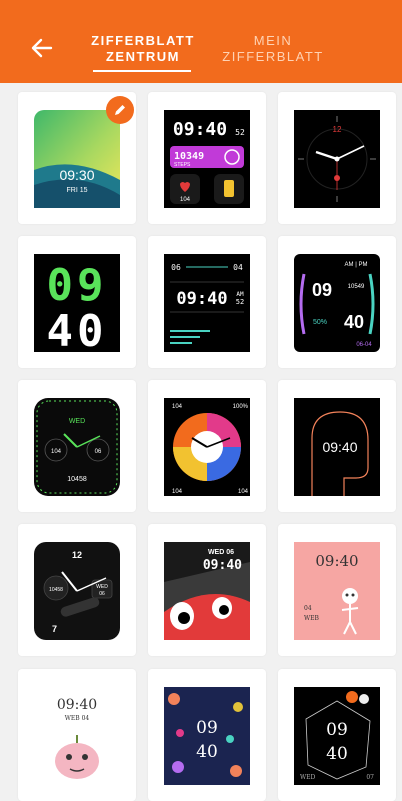  Describe the element at coordinates (143, 40) in the screenshot. I see `tab-label-line1: ZIFFERBLATT` at that location.